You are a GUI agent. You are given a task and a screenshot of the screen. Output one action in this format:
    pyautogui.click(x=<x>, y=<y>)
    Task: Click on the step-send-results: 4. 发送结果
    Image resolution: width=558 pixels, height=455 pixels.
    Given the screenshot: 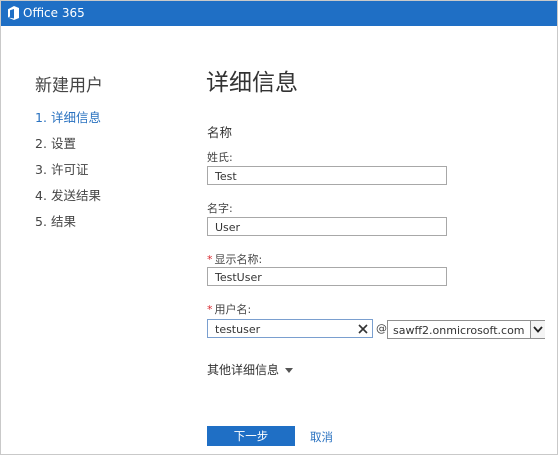 What is the action you would take?
    pyautogui.click(x=68, y=198)
    